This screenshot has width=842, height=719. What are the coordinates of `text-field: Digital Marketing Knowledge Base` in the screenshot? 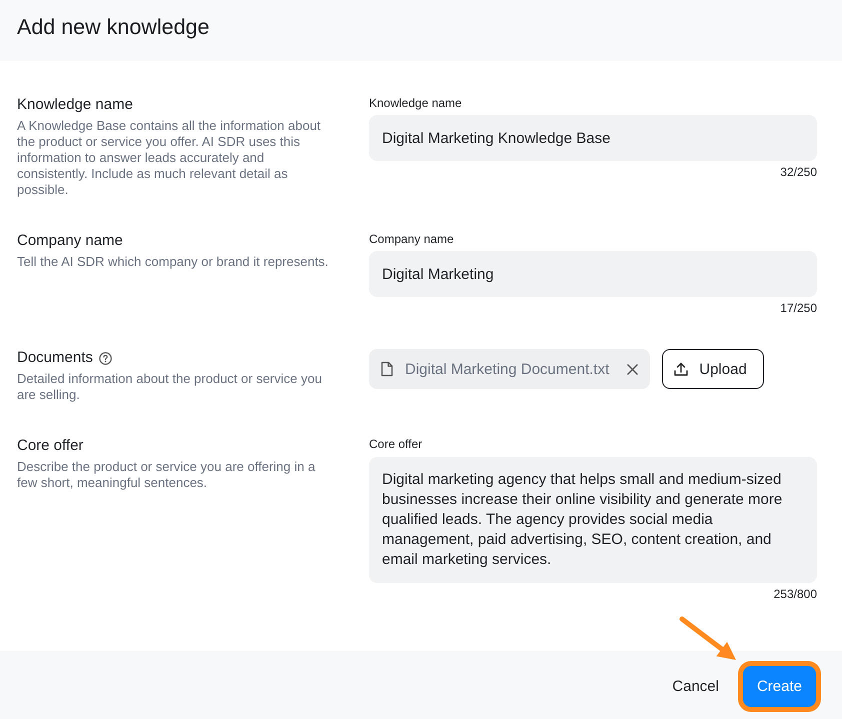 It's located at (593, 138).